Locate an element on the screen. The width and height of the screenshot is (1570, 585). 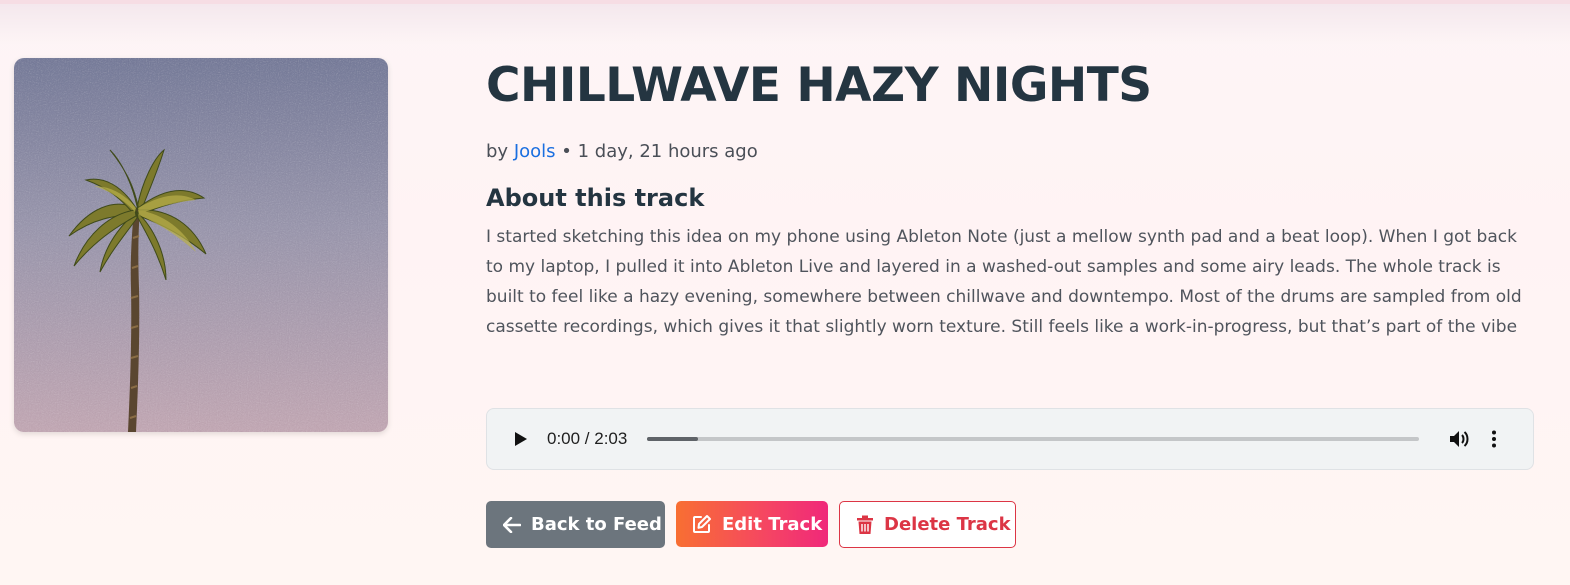
track-title: CHILLWAVE HAZY NIGHTS is located at coordinates (819, 85).